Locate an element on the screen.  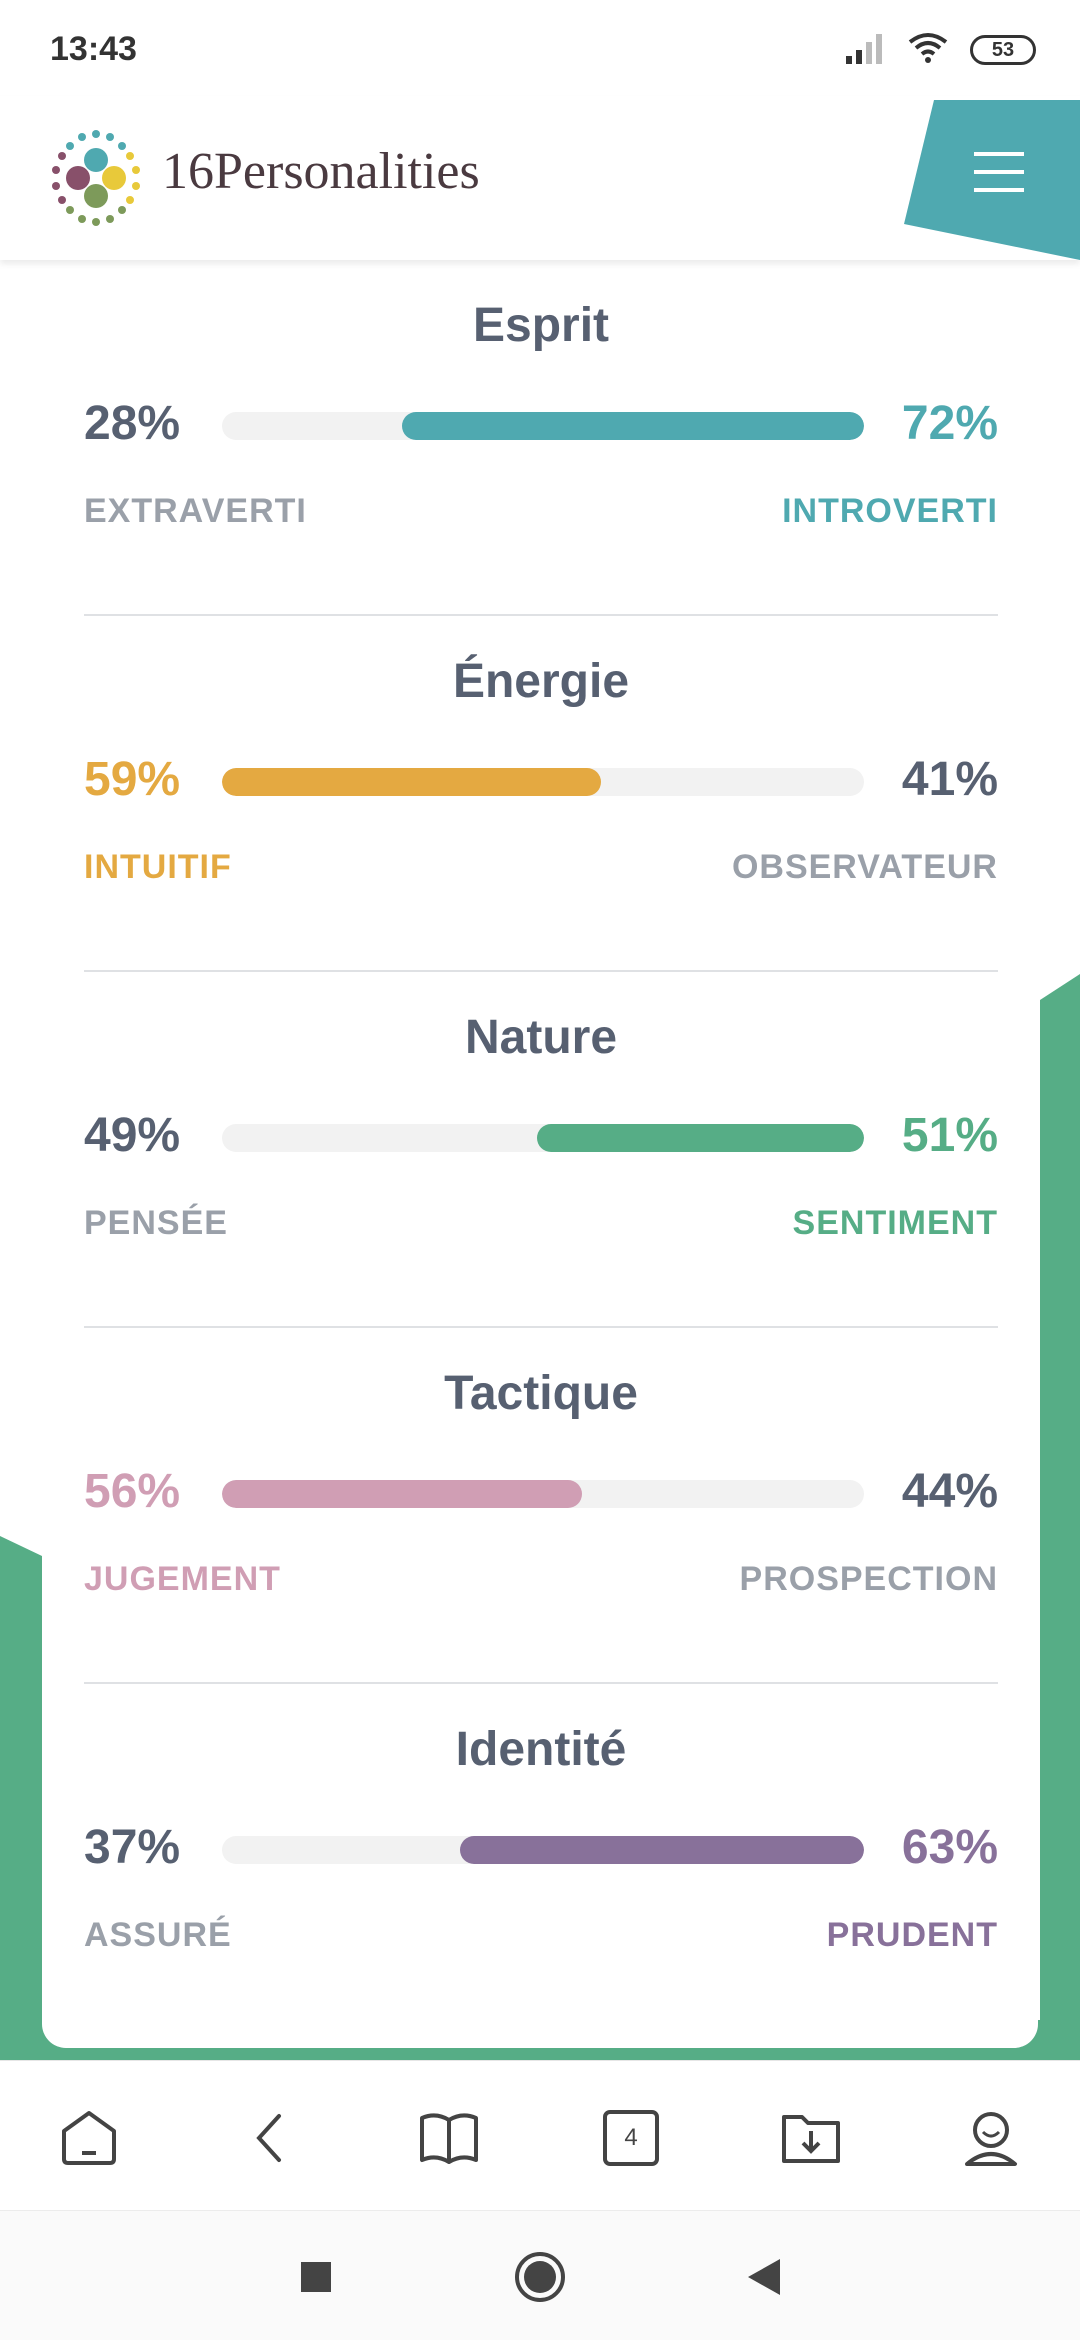
signal-icon is located at coordinates (865, 50).